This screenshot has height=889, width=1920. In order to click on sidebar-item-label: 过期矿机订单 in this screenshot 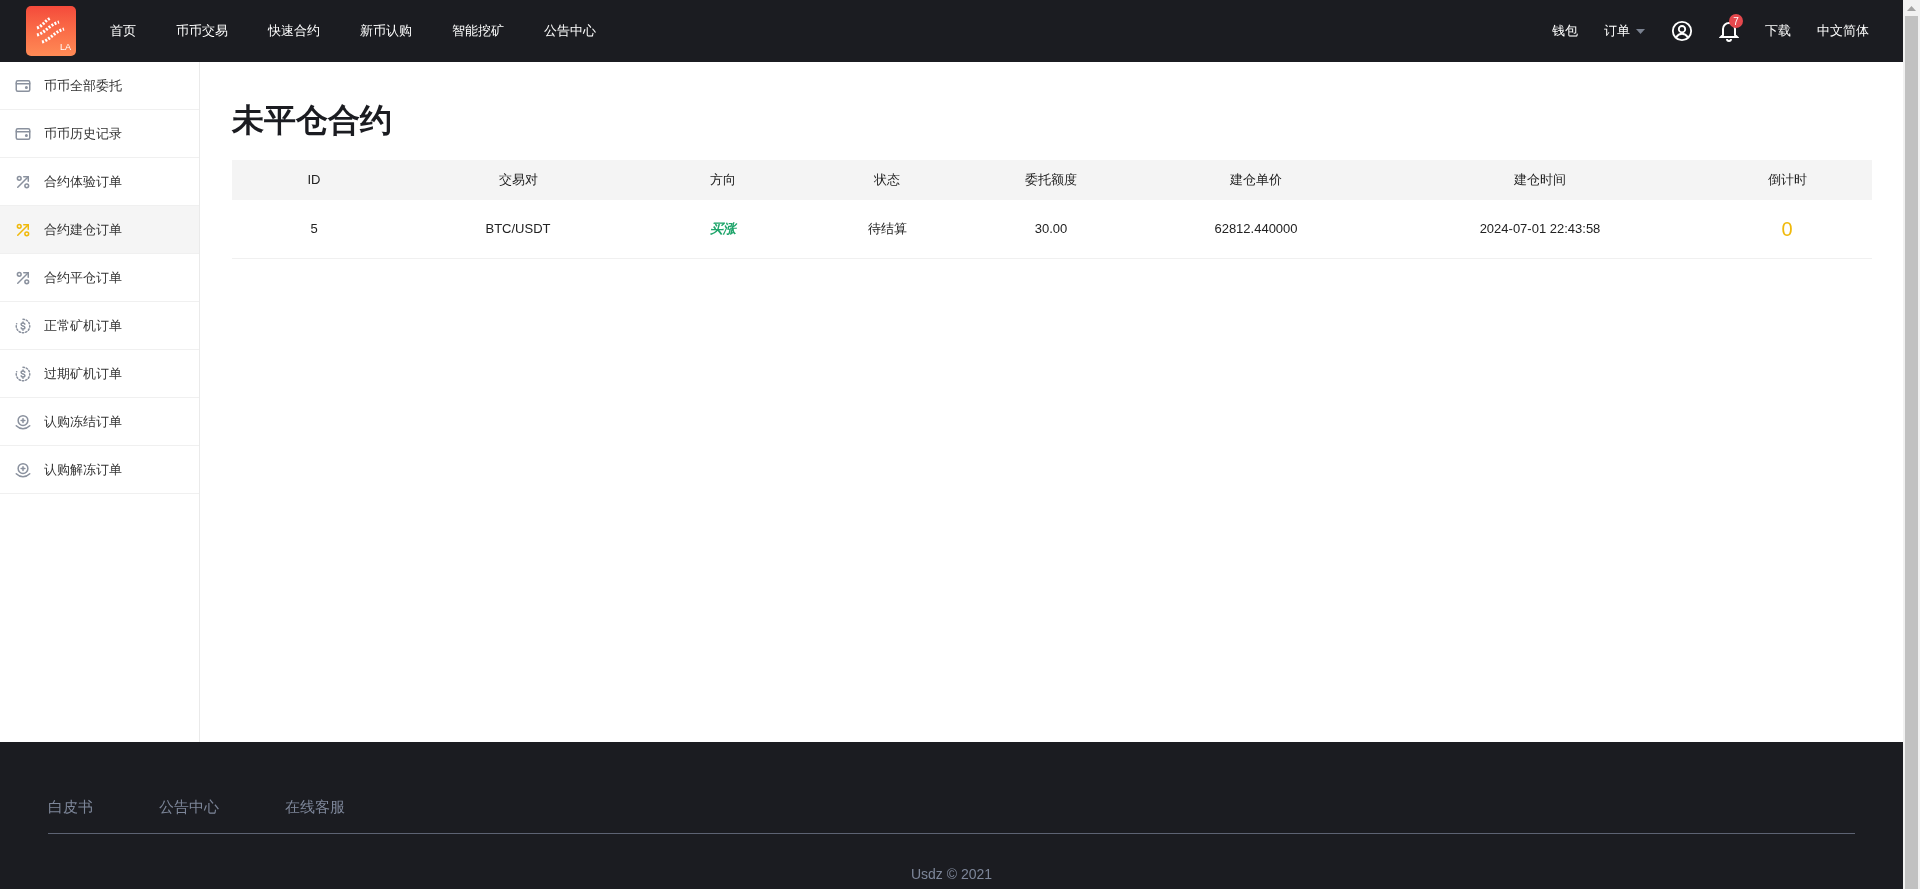, I will do `click(83, 373)`.